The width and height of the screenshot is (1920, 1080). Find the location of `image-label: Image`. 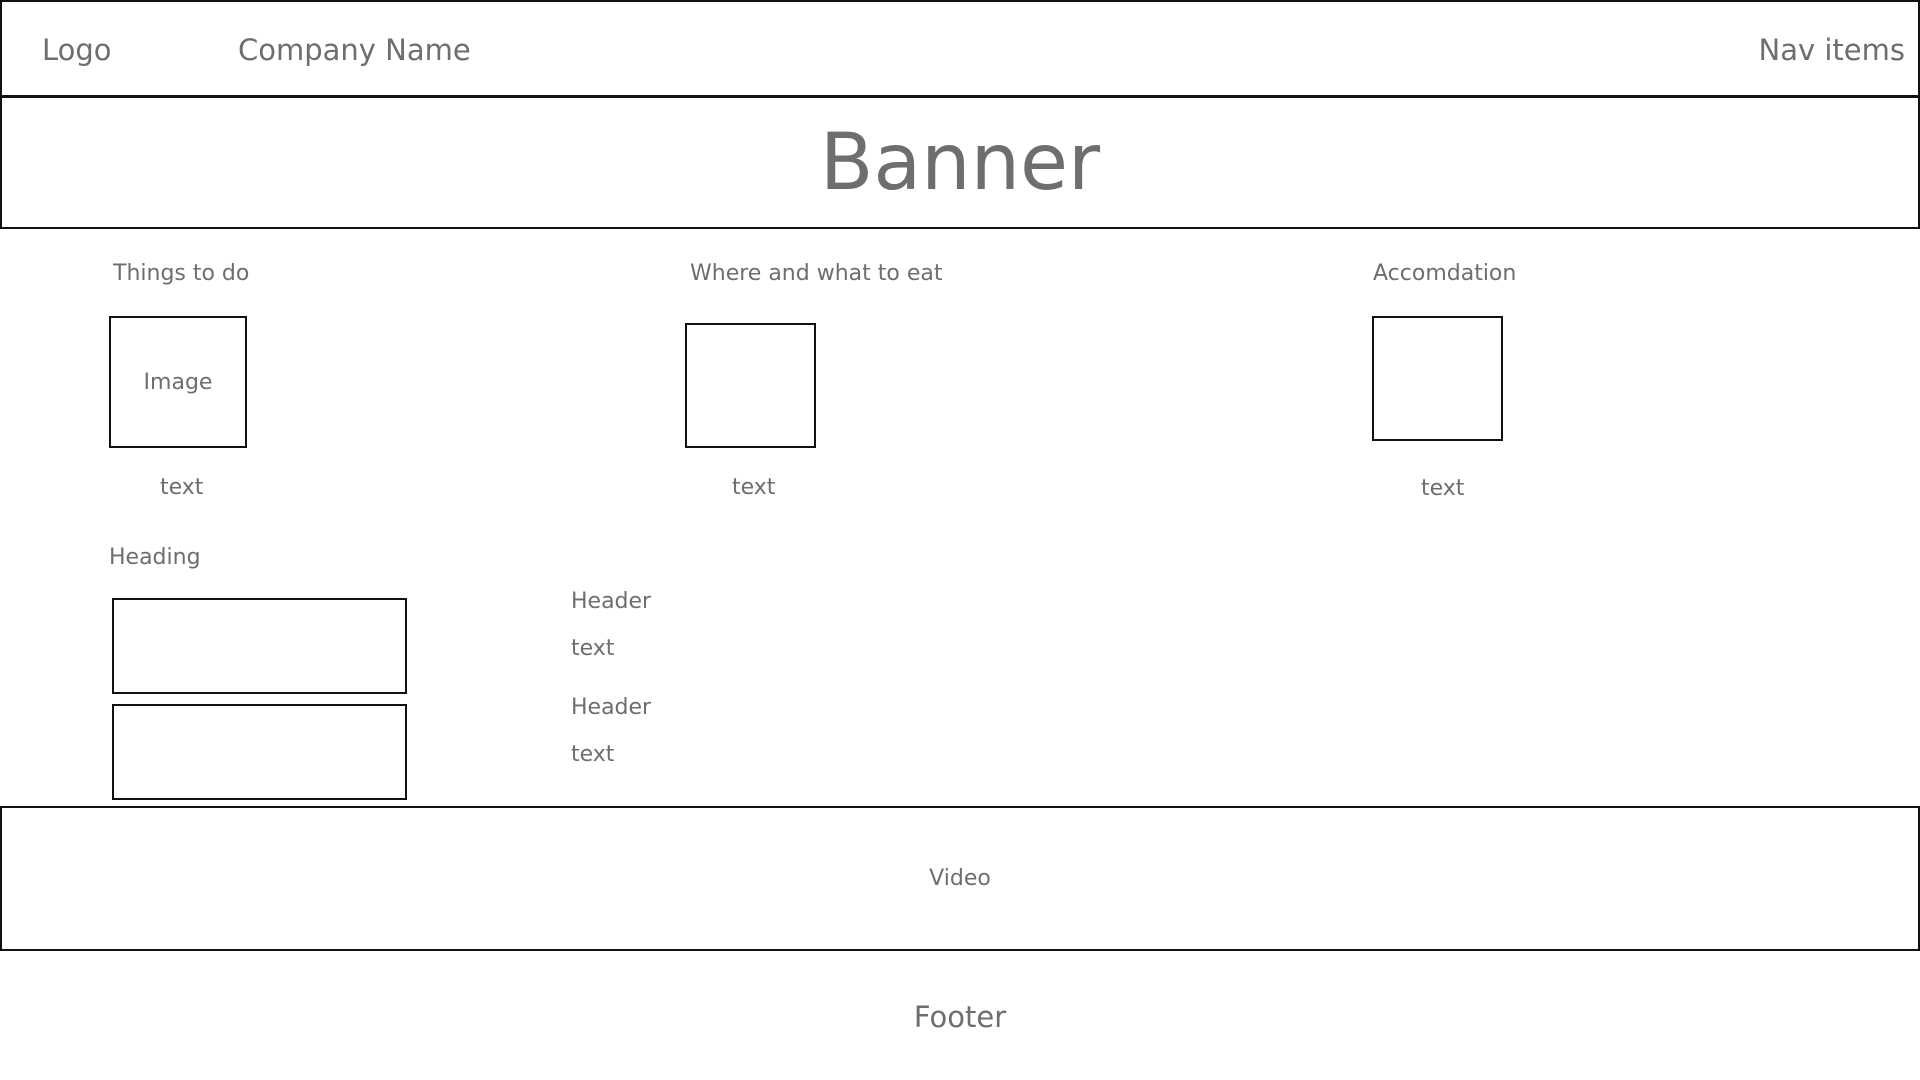

image-label: Image is located at coordinates (178, 382).